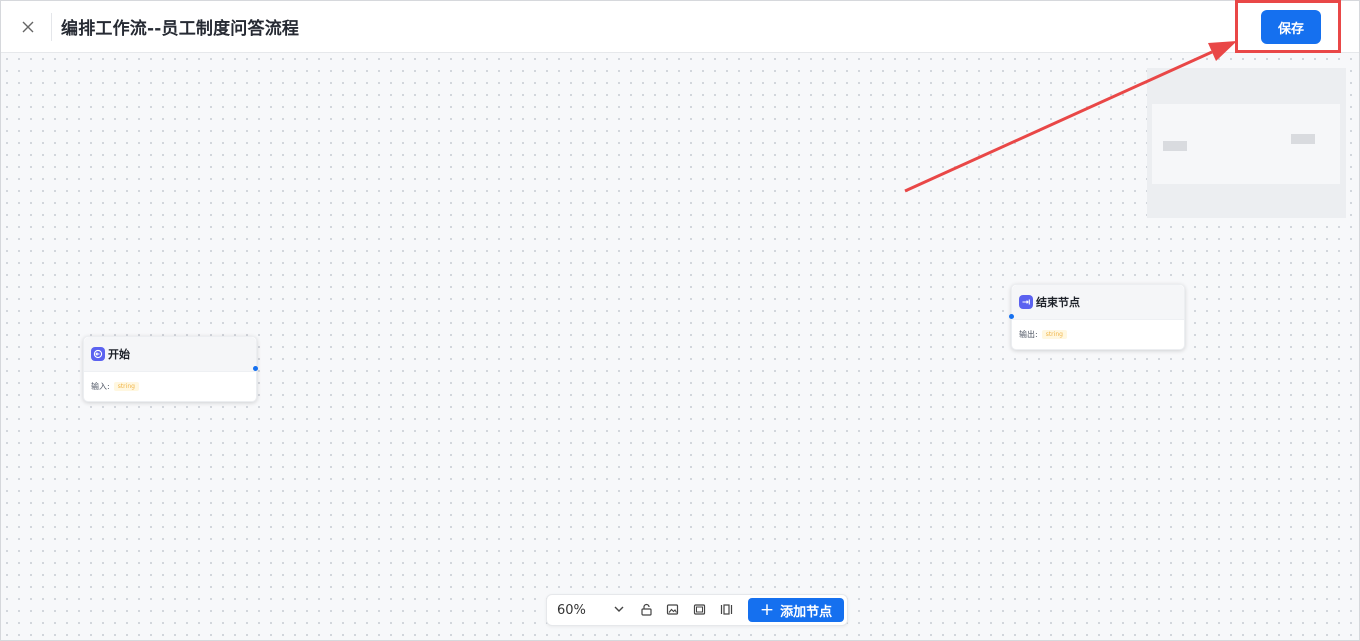 The width and height of the screenshot is (1360, 641). What do you see at coordinates (170, 386) in the screenshot?
I see `node-body: 输入: string` at bounding box center [170, 386].